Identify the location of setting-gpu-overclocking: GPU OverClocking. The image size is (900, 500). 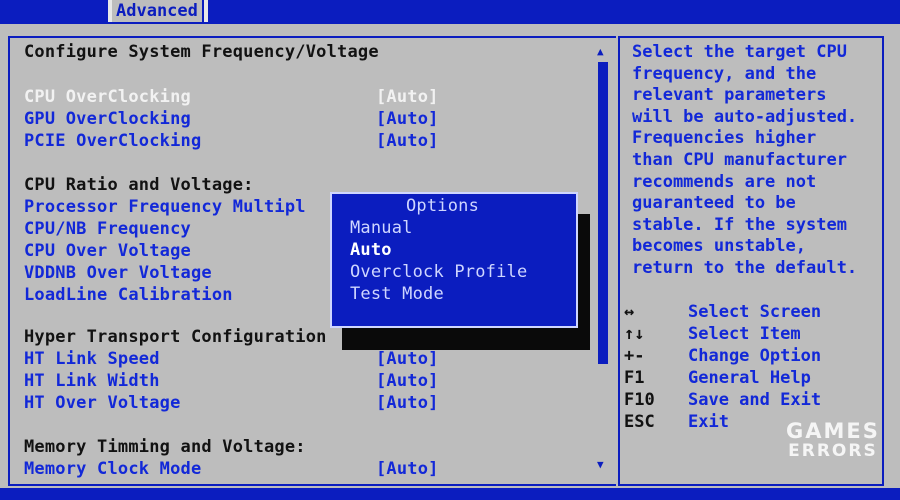
(107, 119).